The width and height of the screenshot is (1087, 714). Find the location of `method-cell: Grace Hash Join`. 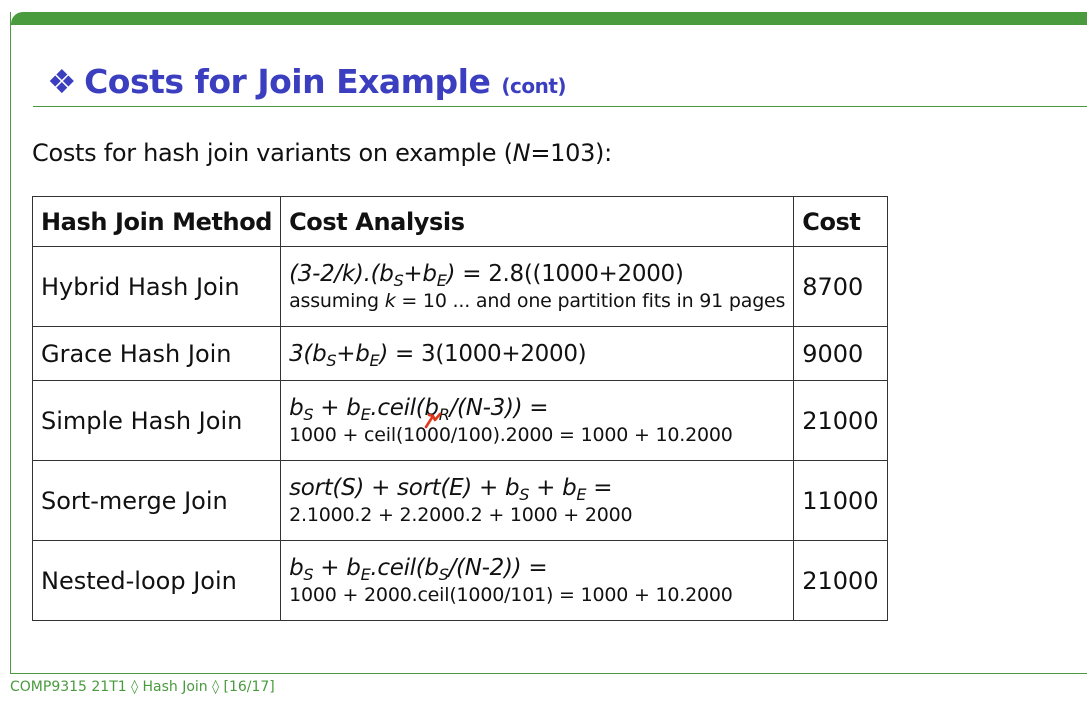

method-cell: Grace Hash Join is located at coordinates (156, 353).